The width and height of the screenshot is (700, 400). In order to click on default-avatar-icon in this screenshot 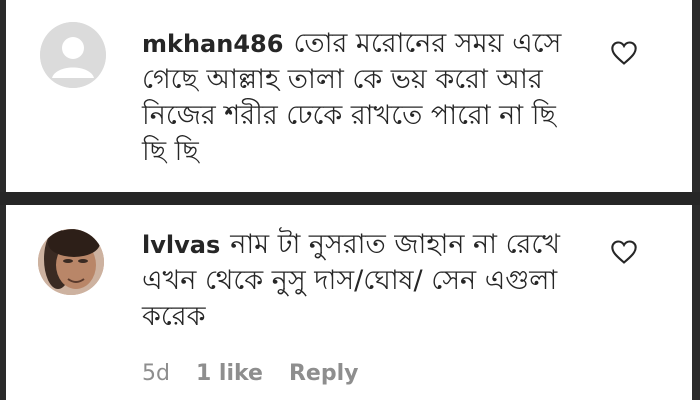, I will do `click(73, 55)`.